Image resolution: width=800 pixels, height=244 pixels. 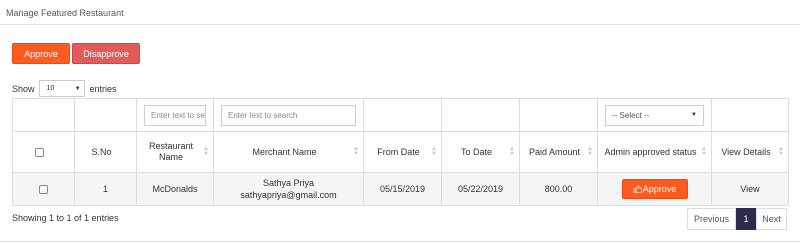 I want to click on select-all-checkbox, so click(x=39, y=152).